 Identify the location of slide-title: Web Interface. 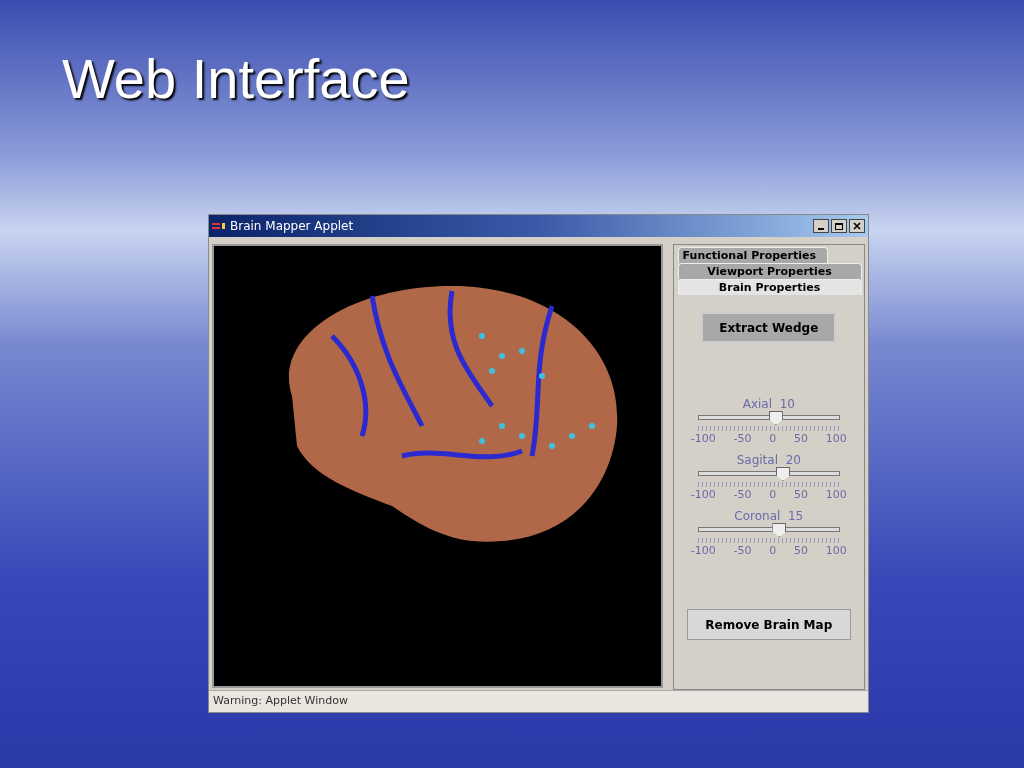
(236, 79).